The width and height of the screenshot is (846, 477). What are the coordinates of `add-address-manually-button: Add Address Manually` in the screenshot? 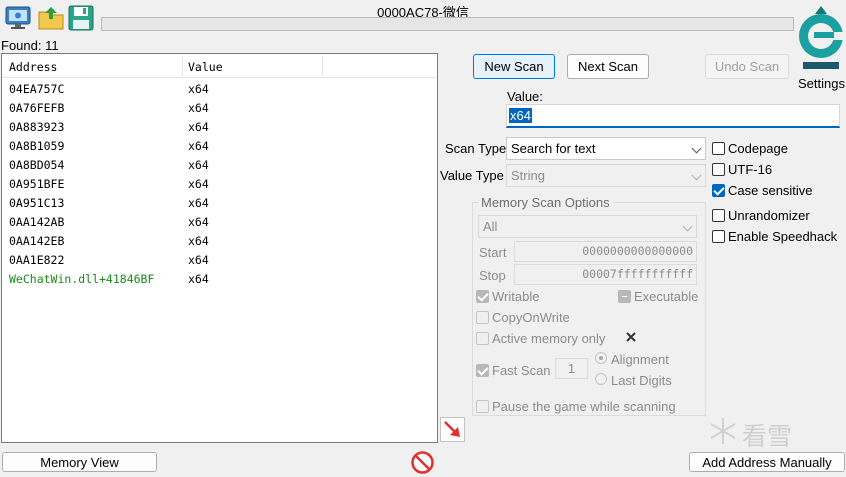 It's located at (767, 462).